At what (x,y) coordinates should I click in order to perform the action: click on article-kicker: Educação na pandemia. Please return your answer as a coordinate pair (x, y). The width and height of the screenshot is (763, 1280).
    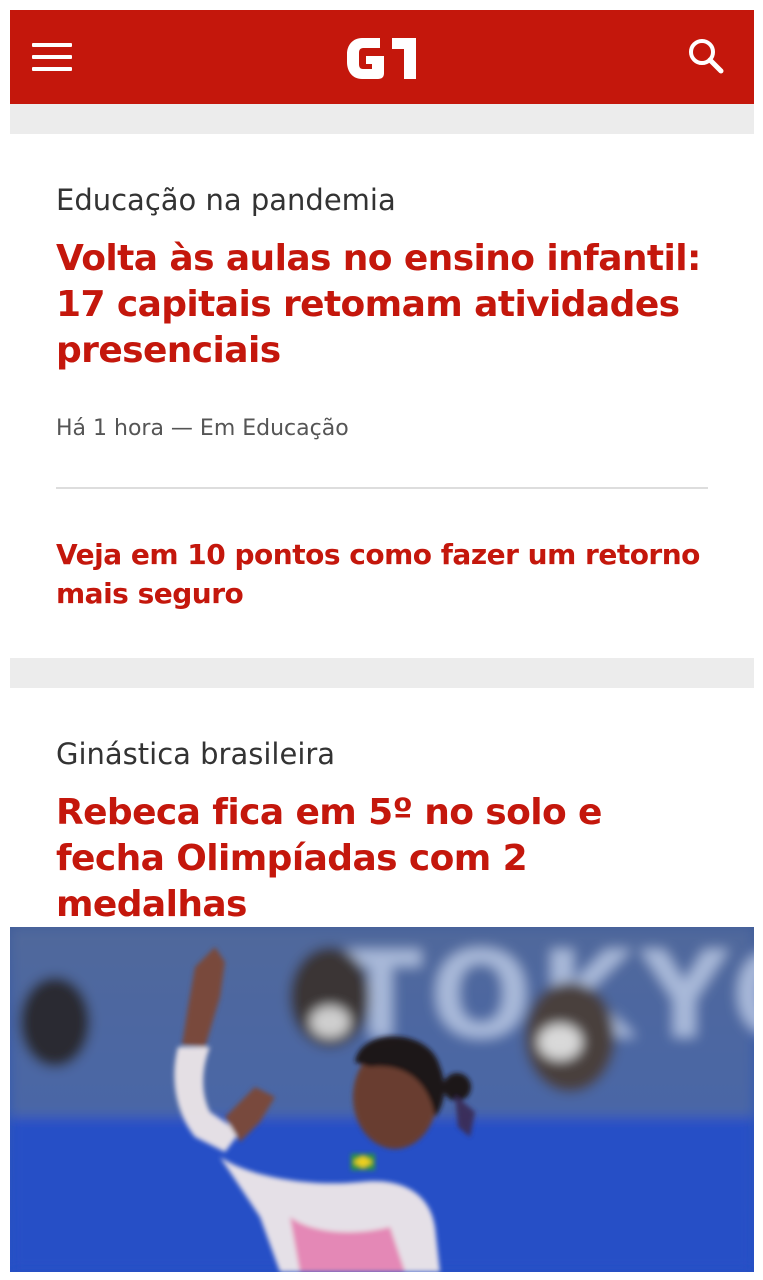
    Looking at the image, I should click on (226, 200).